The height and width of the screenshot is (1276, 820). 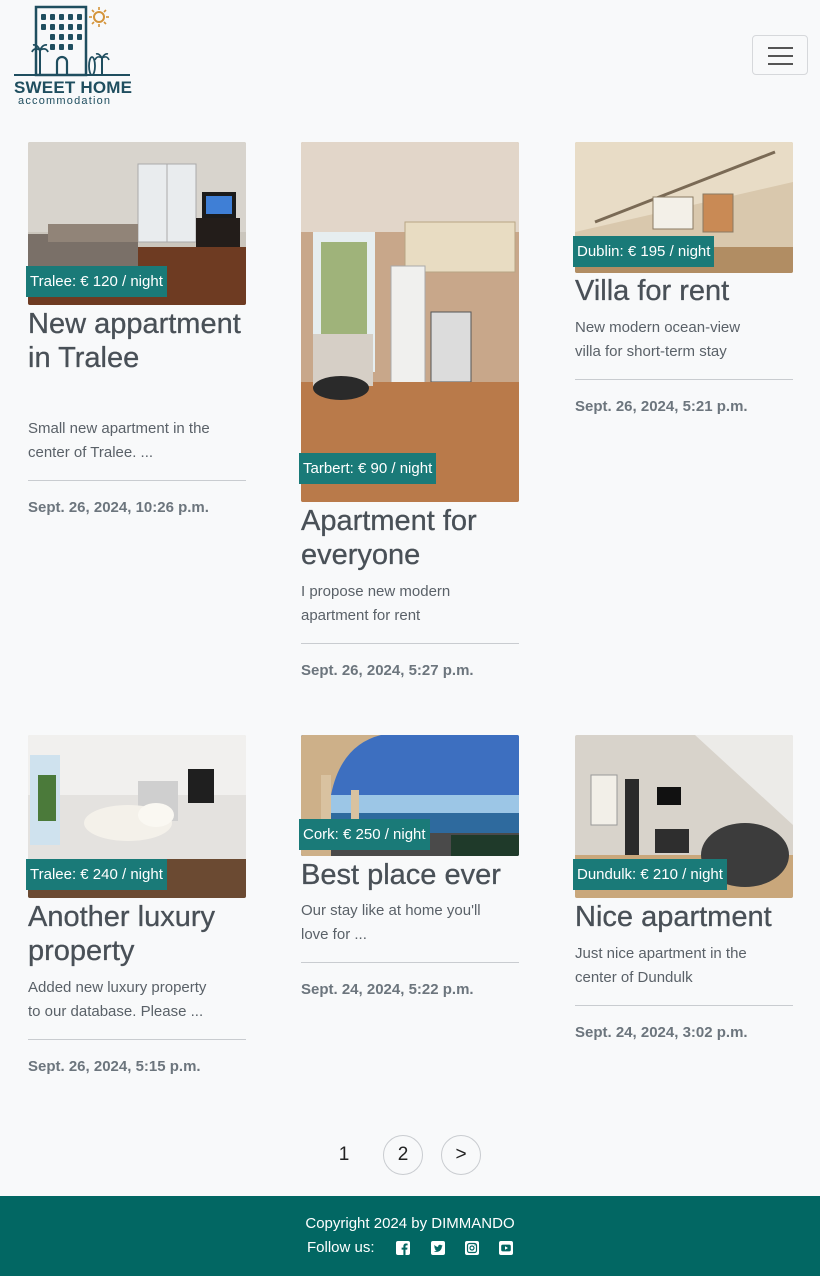 What do you see at coordinates (650, 874) in the screenshot?
I see `price-badge: Dundulk: € 210 / night` at bounding box center [650, 874].